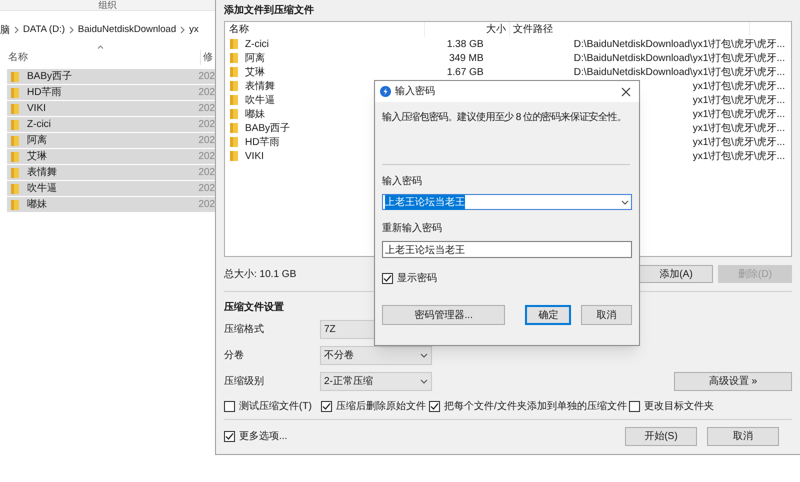 The width and height of the screenshot is (800, 482). What do you see at coordinates (111, 77) in the screenshot?
I see `file-row: BABy西子 202` at bounding box center [111, 77].